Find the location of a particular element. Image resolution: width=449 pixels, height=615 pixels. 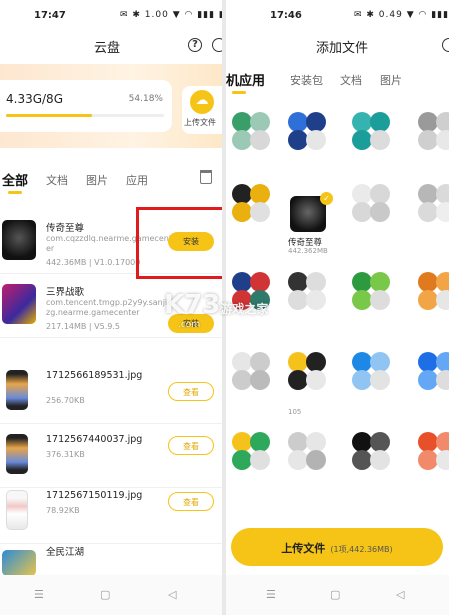

page-title: 添加文件 is located at coordinates (342, 48).